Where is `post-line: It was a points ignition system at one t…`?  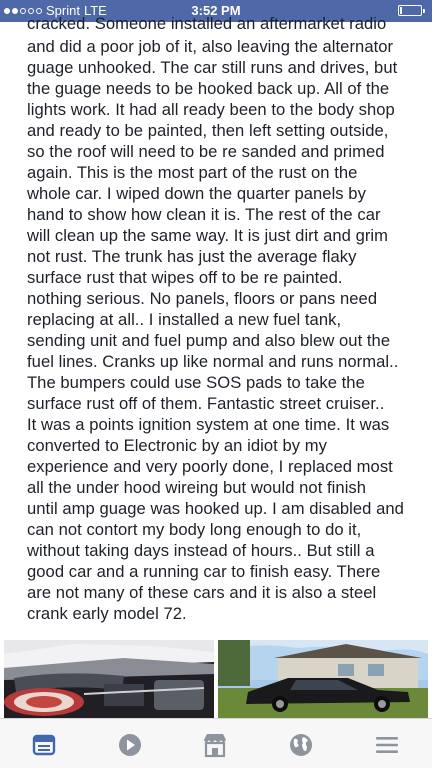
post-line: It was a points ignition system at one t… is located at coordinates (208, 424).